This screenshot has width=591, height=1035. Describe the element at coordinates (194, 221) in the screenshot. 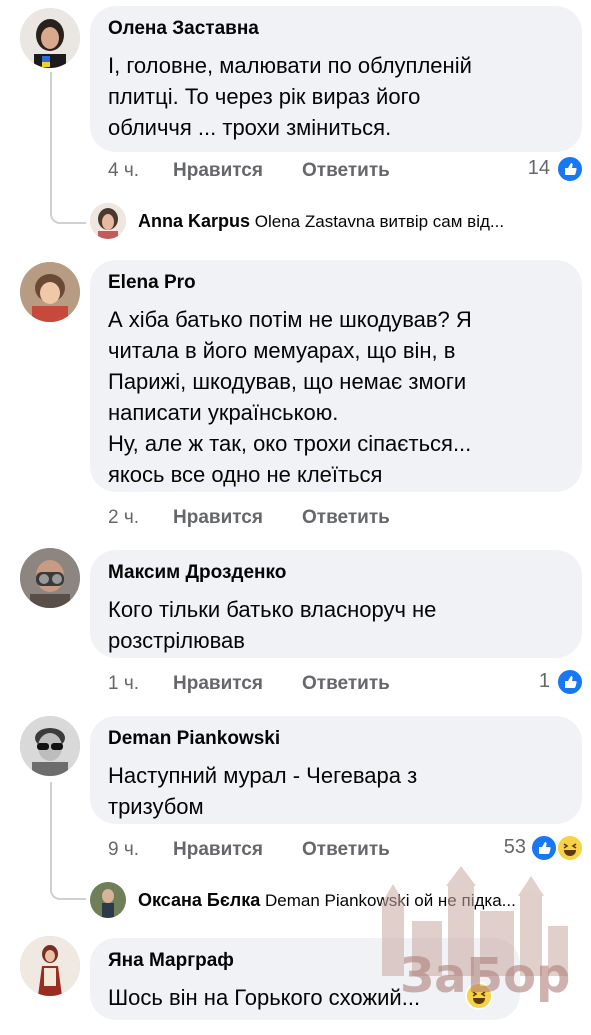

I see `reply-author: Anna Karpus` at that location.